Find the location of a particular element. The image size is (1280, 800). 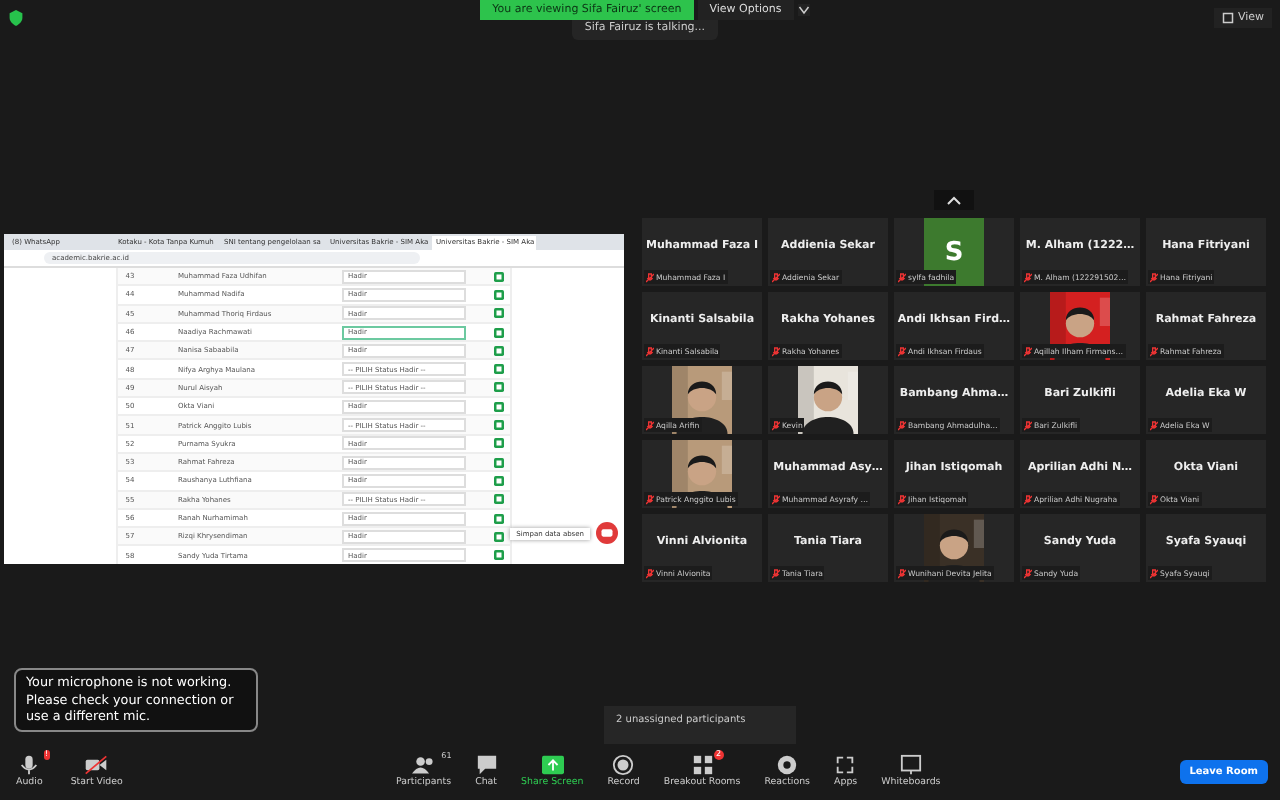

people-icon is located at coordinates (423, 765).